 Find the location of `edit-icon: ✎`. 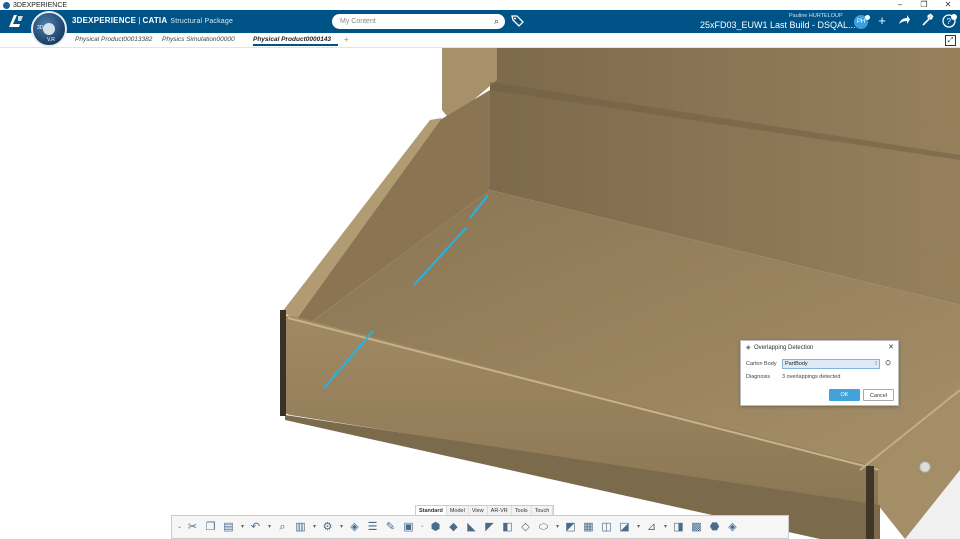

edit-icon: ✎ is located at coordinates (390, 527).